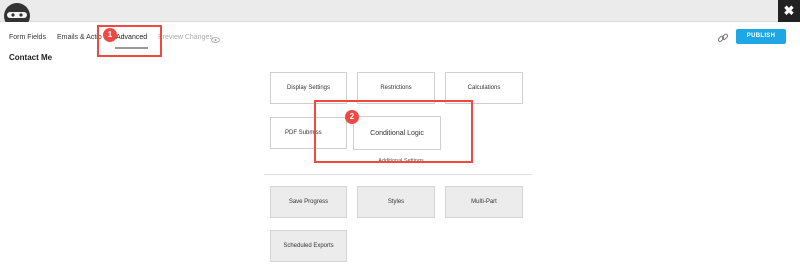 This screenshot has width=800, height=279. Describe the element at coordinates (761, 36) in the screenshot. I see `publish-button: PUBLISH` at that location.